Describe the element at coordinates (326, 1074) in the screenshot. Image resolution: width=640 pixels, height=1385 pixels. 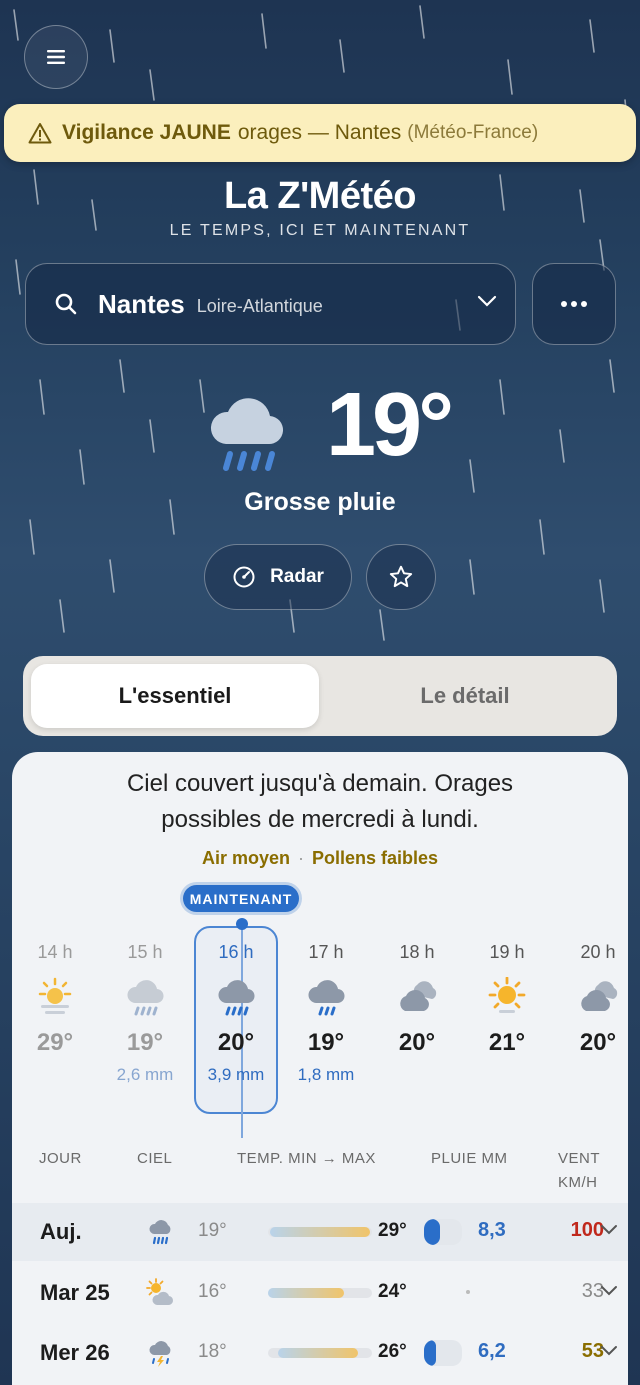
I see `hour-rain: 1,8 mm` at that location.